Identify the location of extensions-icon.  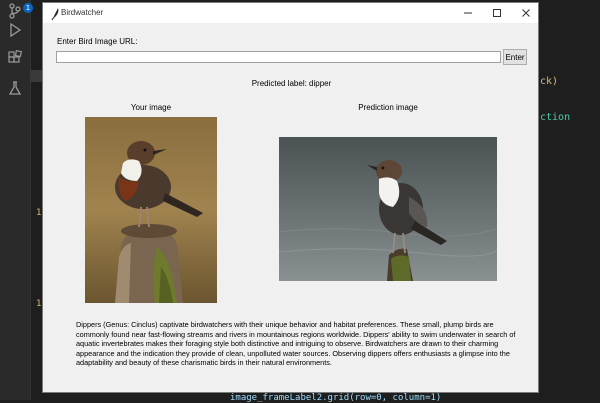
(15, 58).